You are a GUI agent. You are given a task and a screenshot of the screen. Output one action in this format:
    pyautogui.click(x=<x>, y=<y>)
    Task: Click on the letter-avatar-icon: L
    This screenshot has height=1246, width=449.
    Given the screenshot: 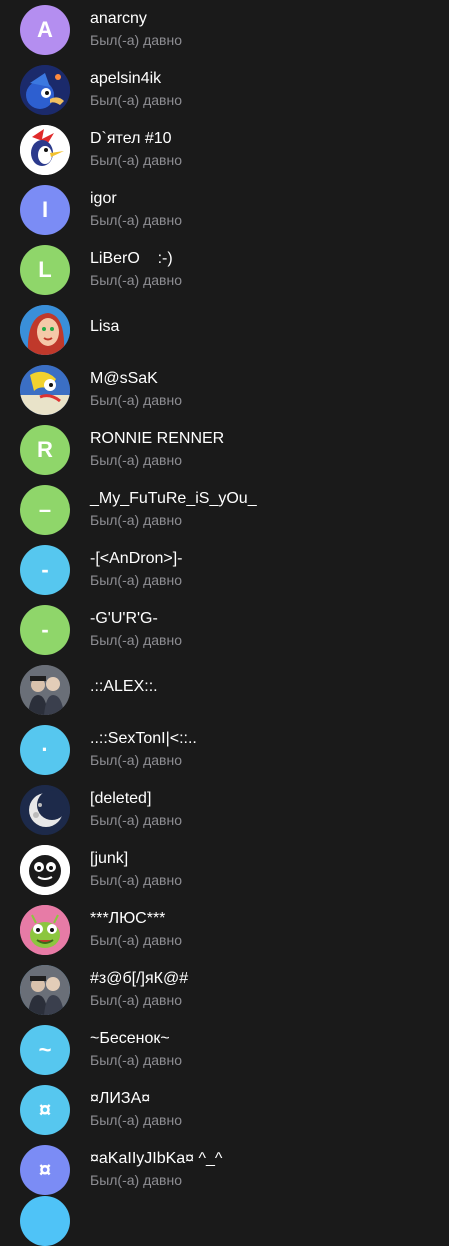 What is the action you would take?
    pyautogui.click(x=45, y=270)
    